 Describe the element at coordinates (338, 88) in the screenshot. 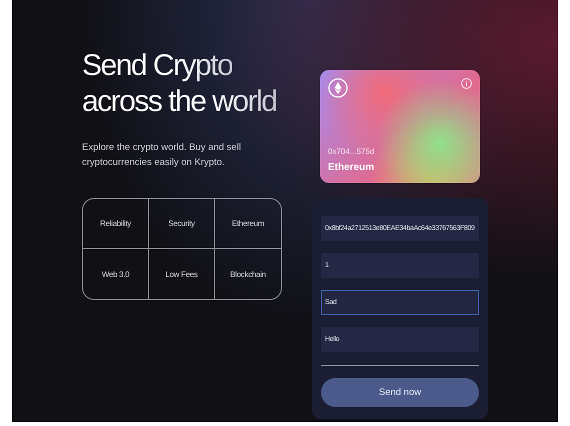

I see `ethereum-icon` at that location.